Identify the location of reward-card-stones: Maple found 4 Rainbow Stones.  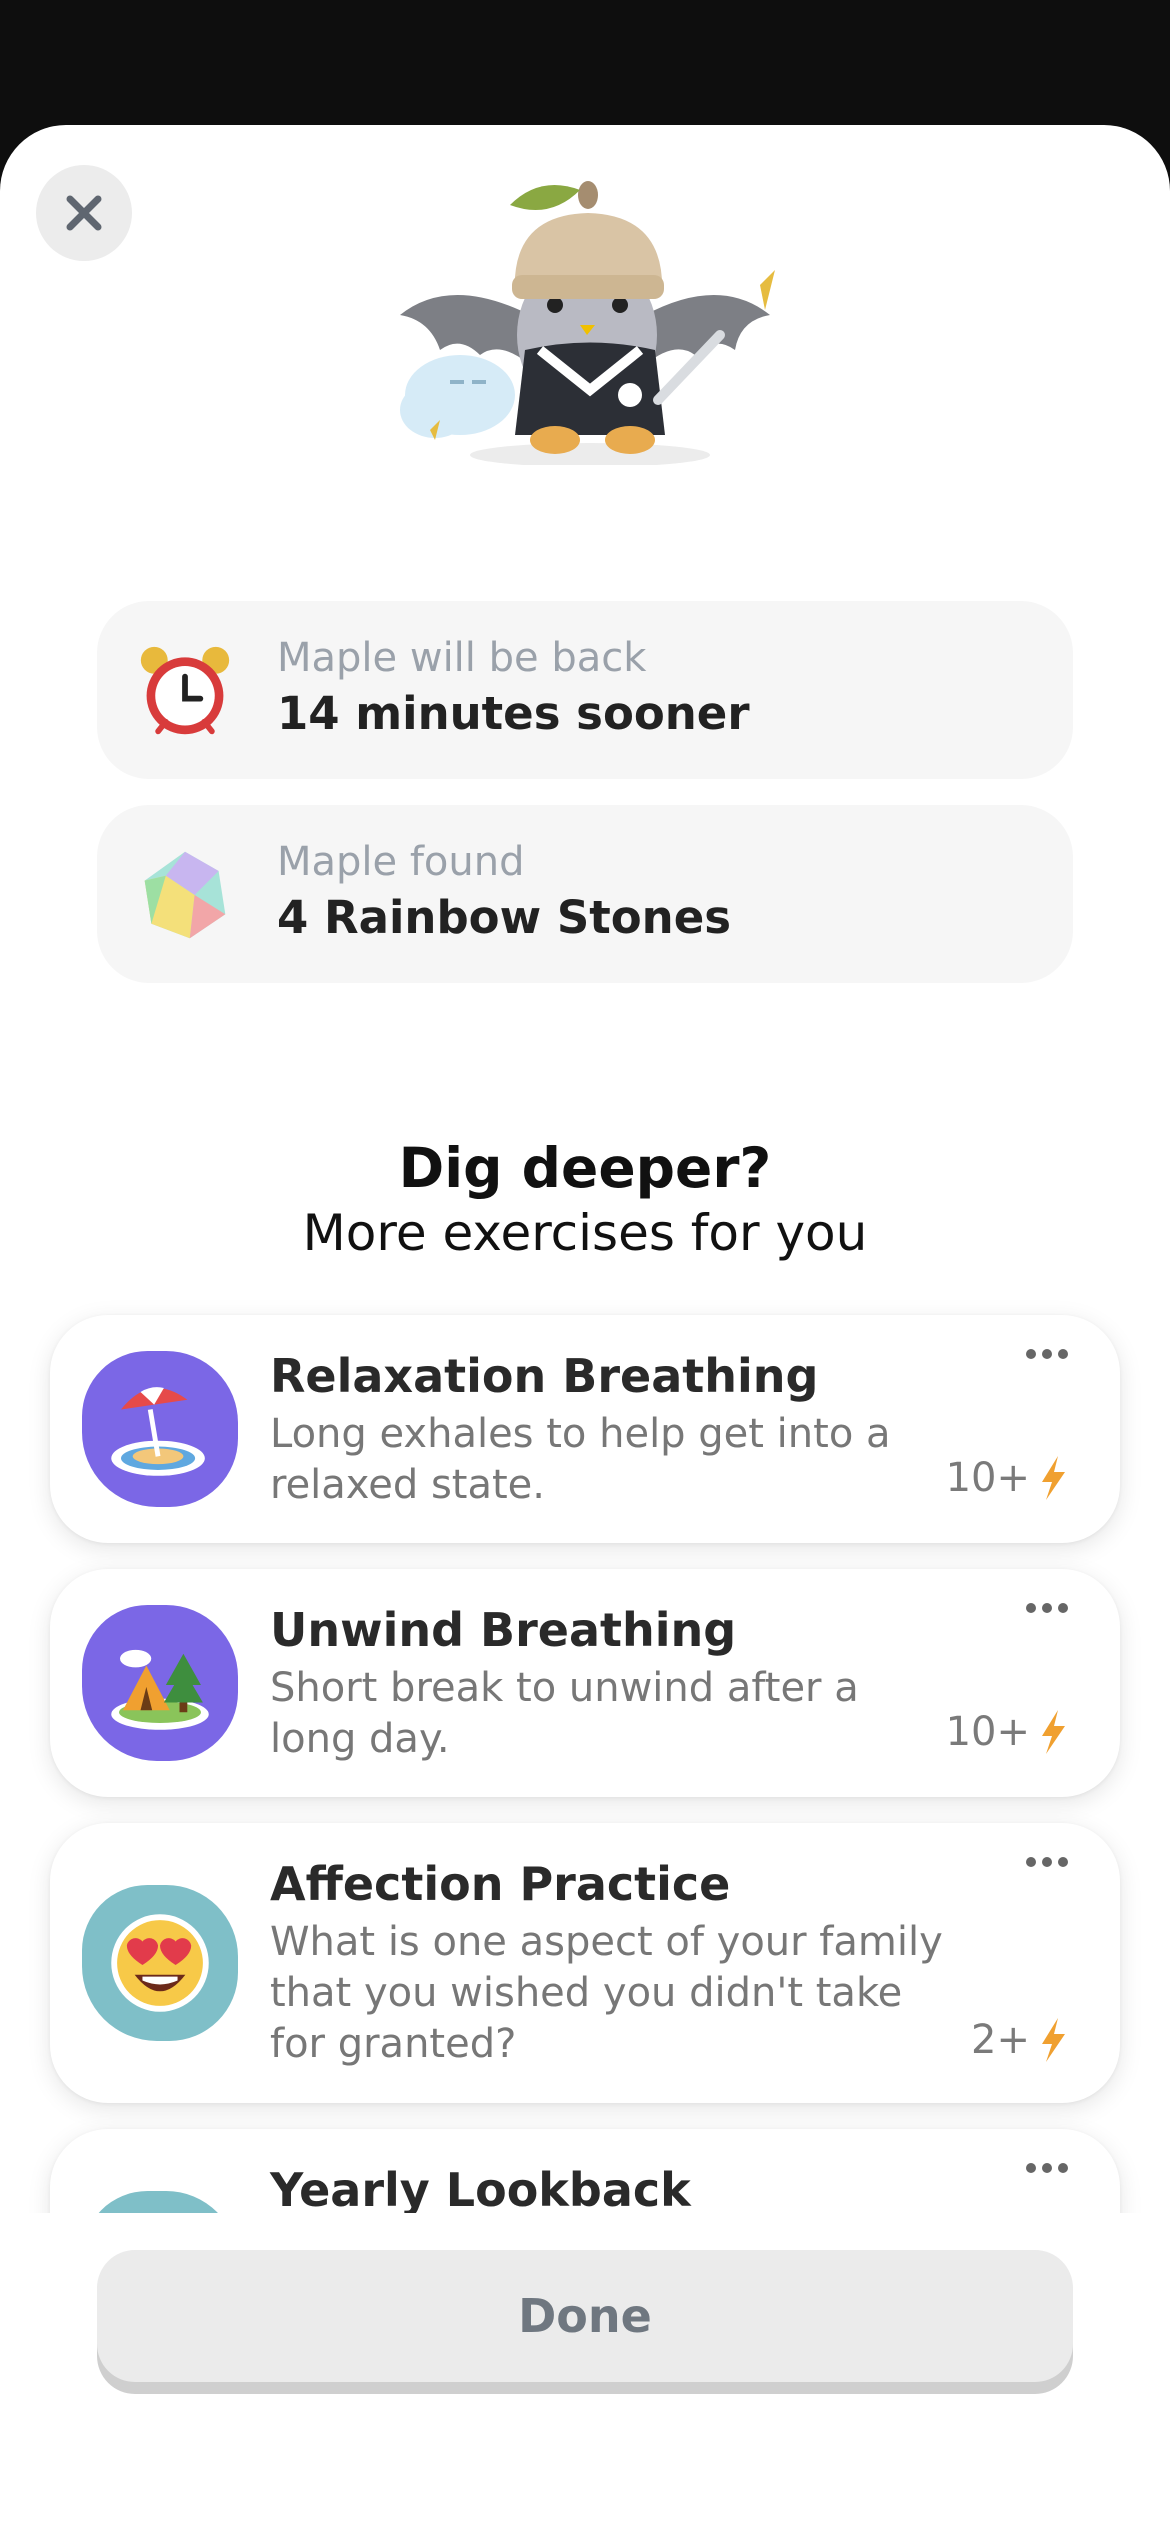
(585, 894).